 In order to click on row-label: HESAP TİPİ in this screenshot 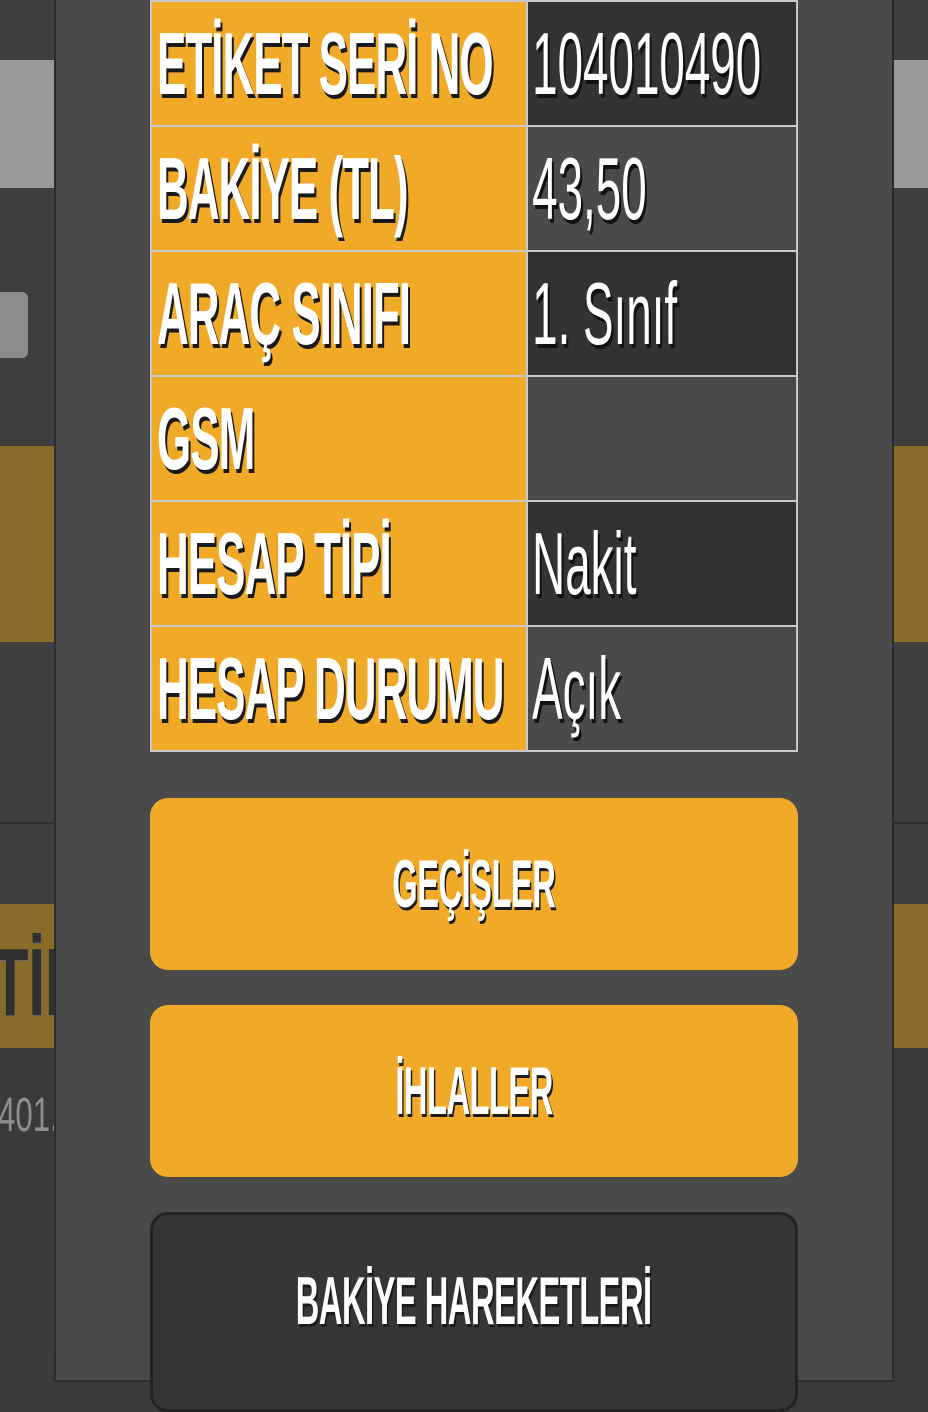, I will do `click(274, 563)`.